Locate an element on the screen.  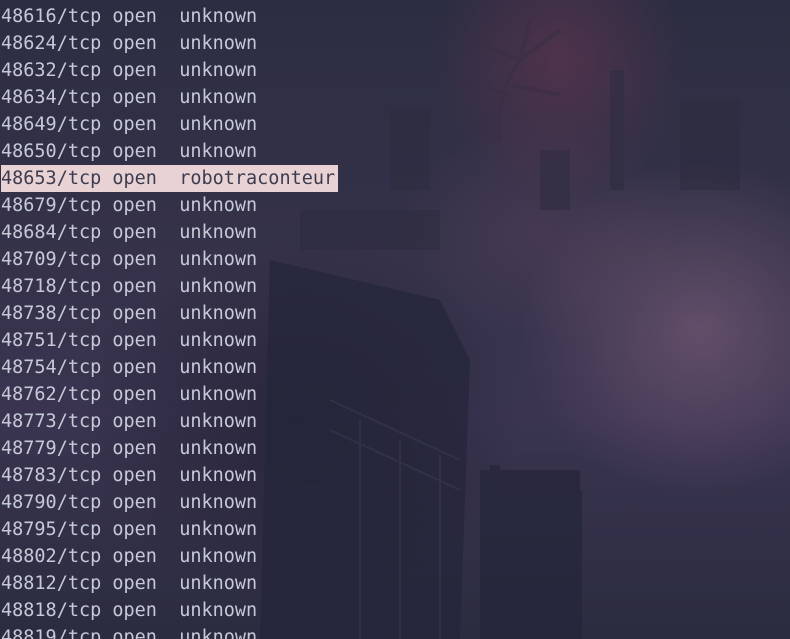
terminal-line-selected: 48653/tcp open robotraconteur is located at coordinates (395, 178).